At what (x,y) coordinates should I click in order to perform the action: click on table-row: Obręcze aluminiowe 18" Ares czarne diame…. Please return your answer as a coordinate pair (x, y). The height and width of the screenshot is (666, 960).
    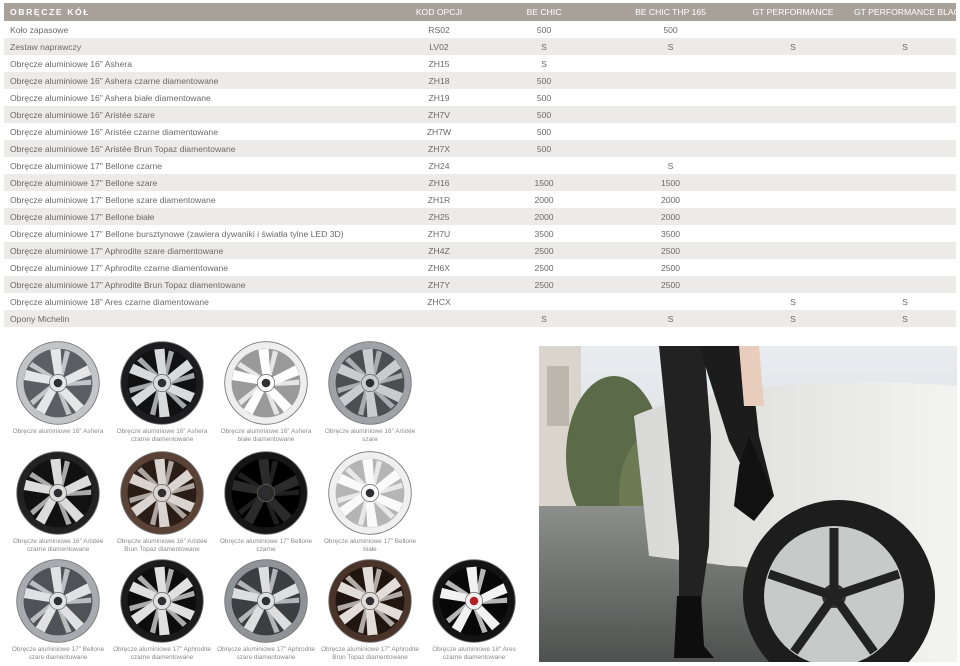
    Looking at the image, I should click on (480, 301).